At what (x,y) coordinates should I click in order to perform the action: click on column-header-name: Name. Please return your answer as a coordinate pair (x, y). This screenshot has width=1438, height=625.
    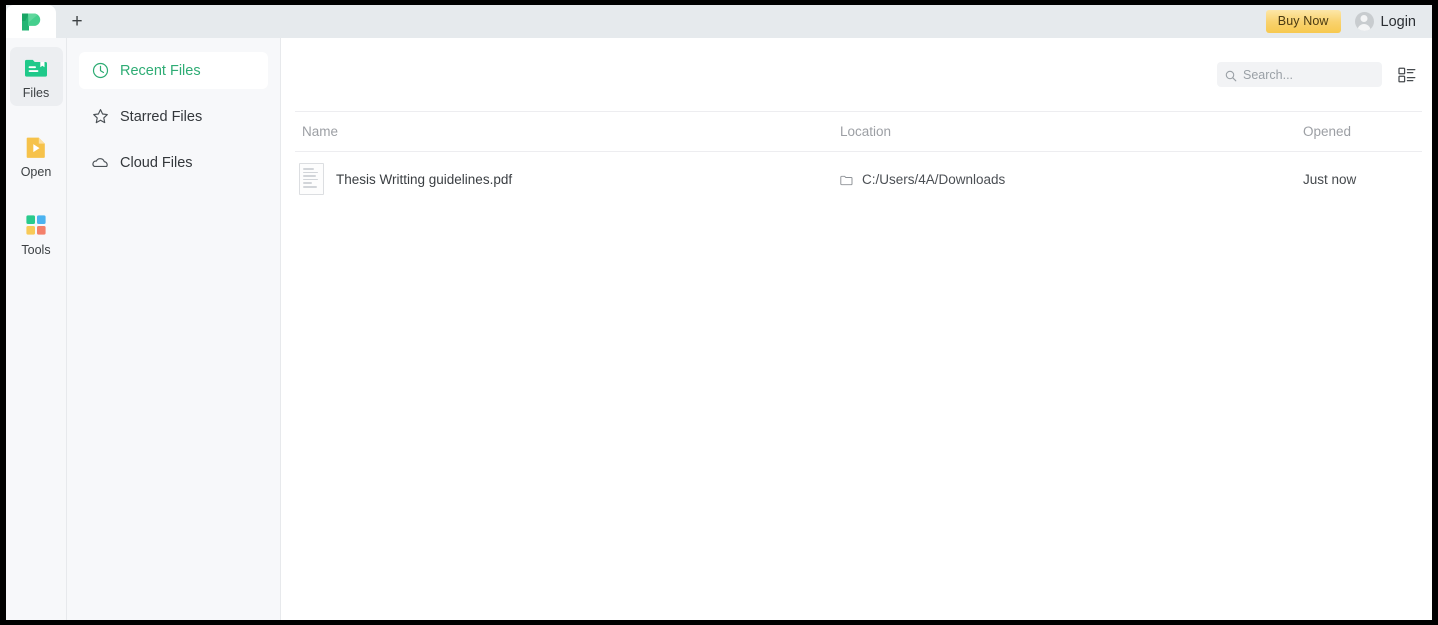
    Looking at the image, I should click on (320, 131).